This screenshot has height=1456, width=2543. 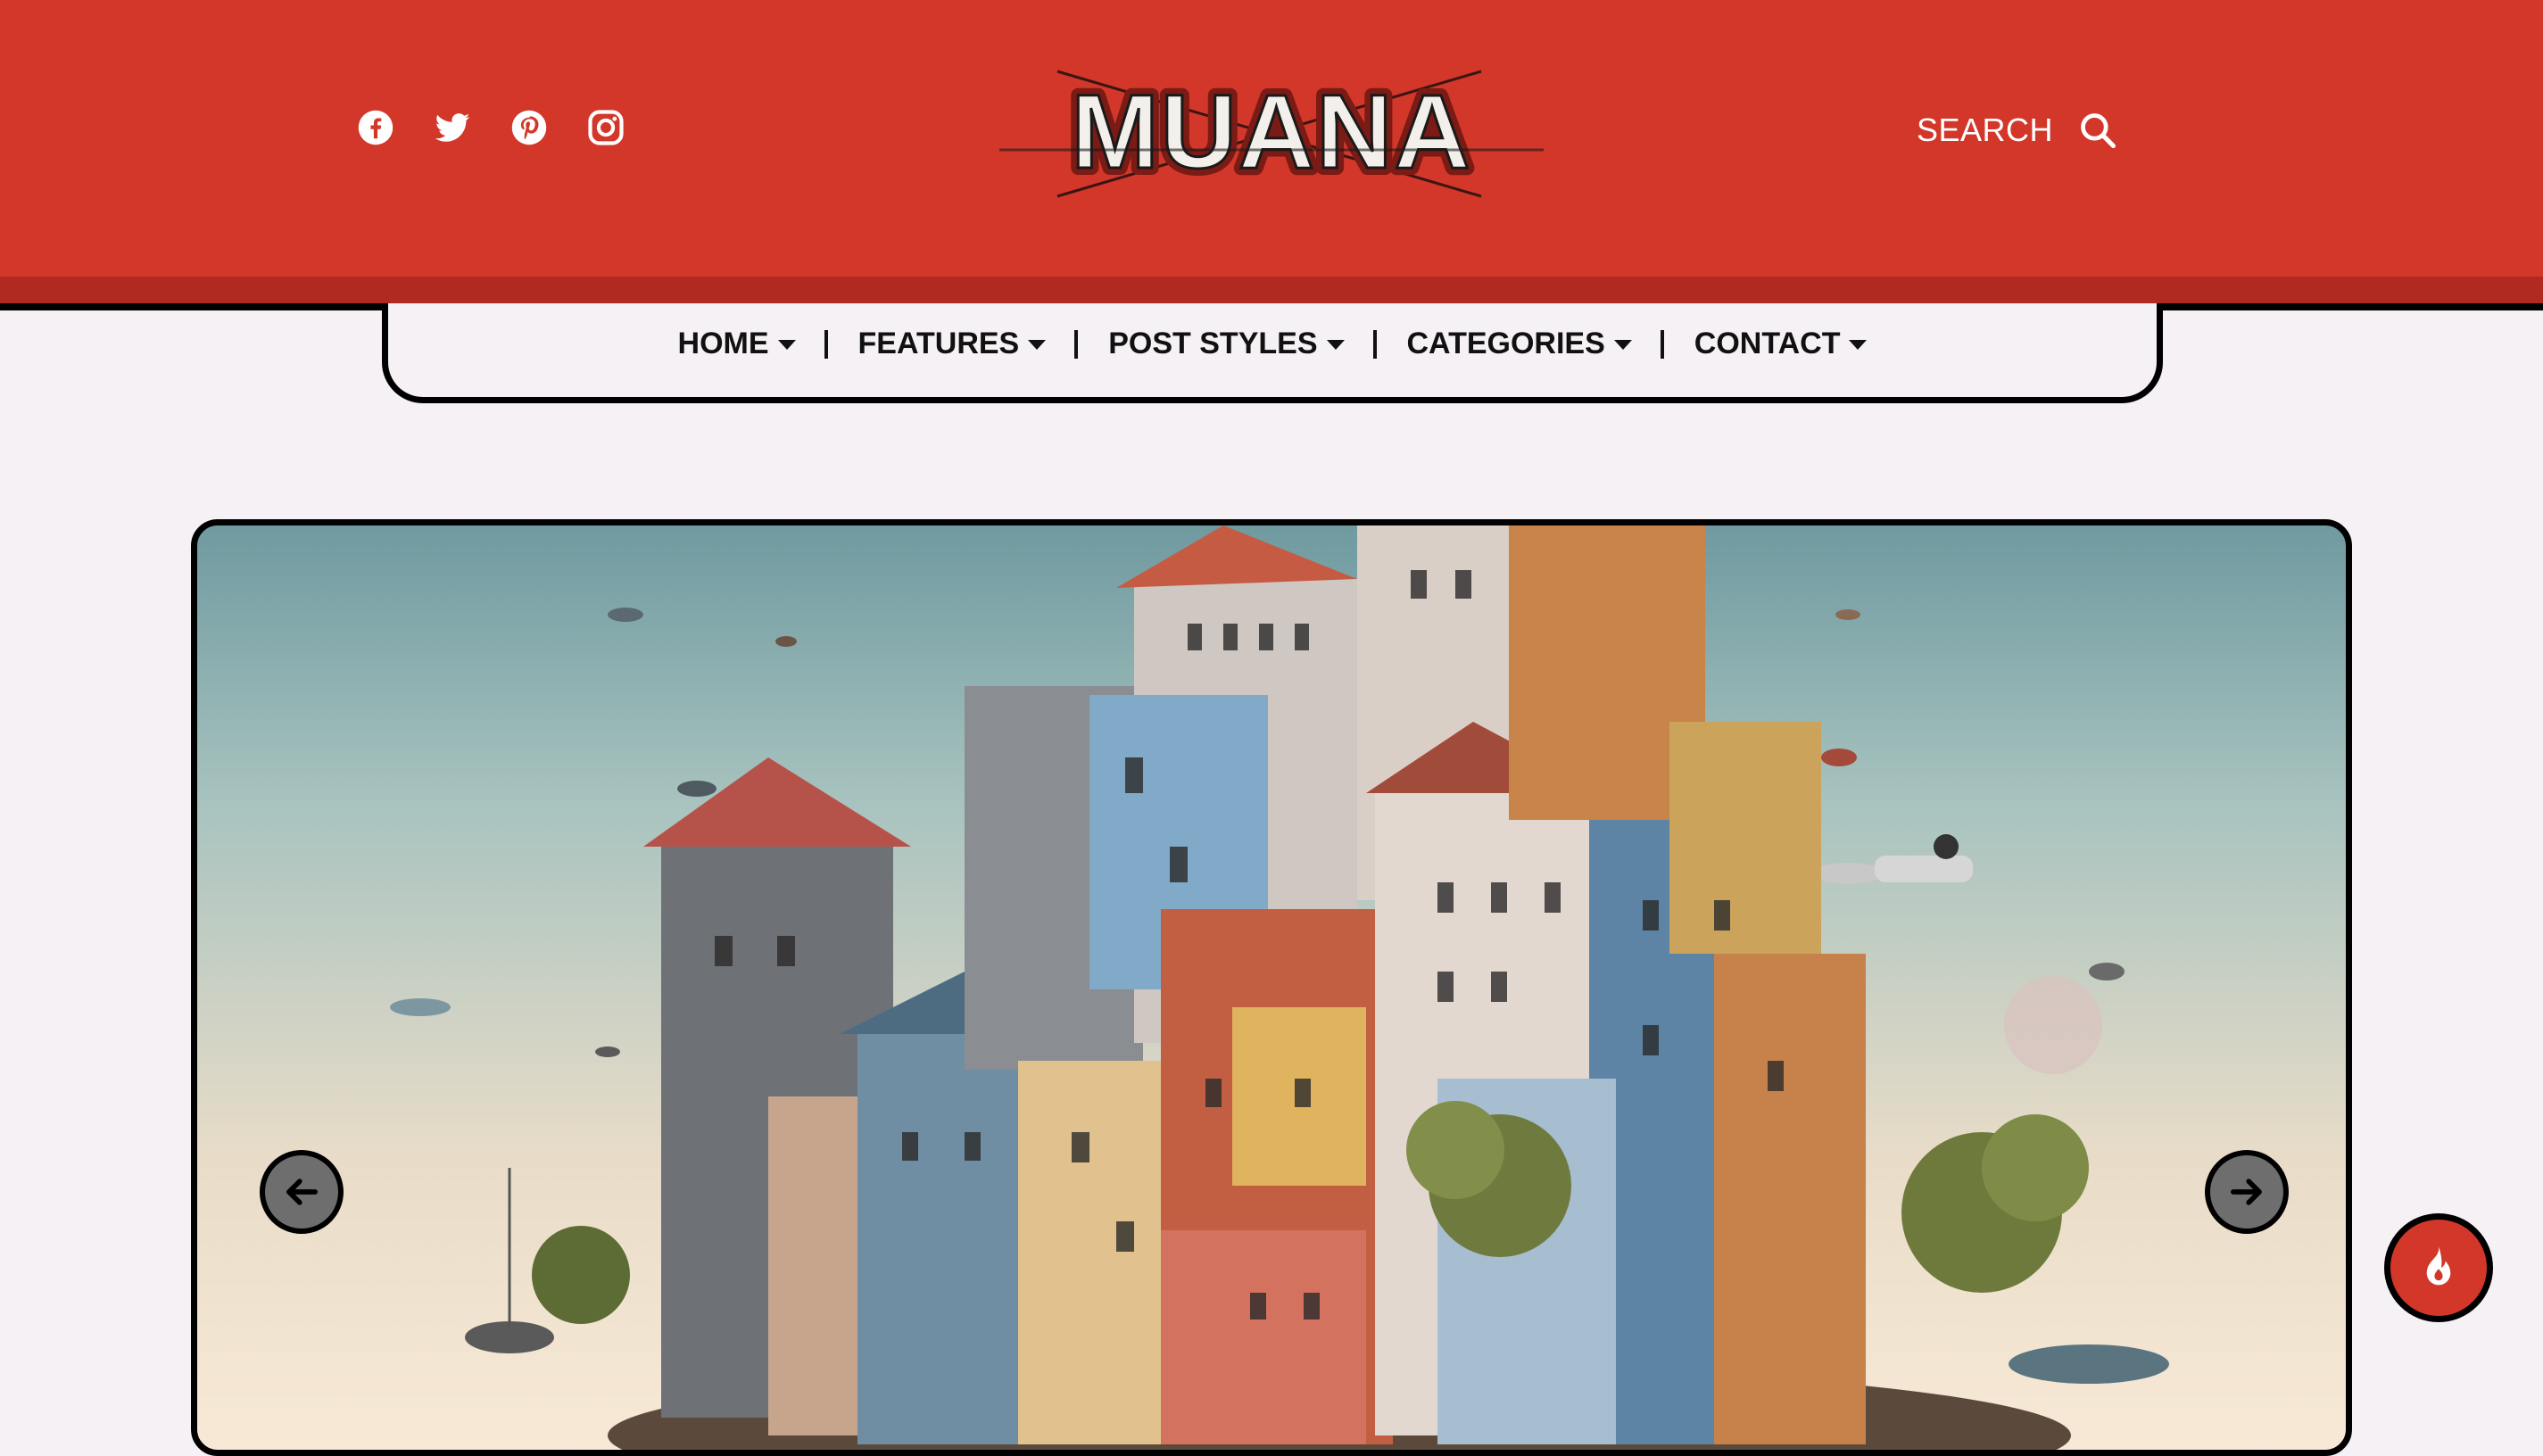 I want to click on slider-prev-button, so click(x=302, y=1192).